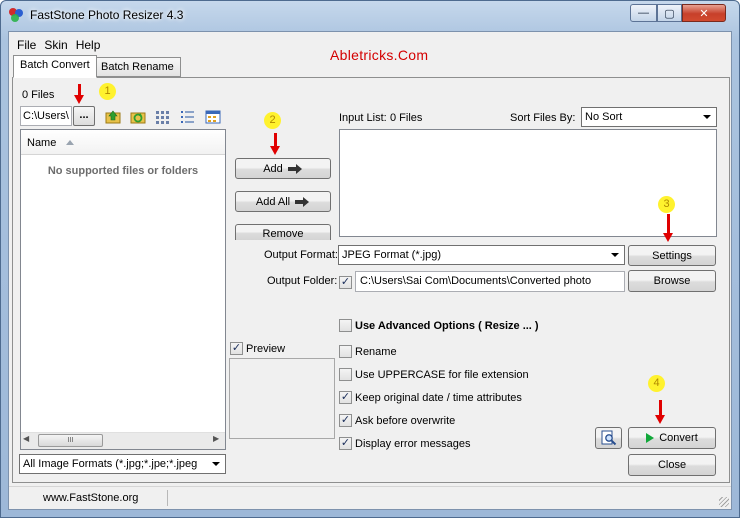  I want to click on app-icon, so click(16, 15).